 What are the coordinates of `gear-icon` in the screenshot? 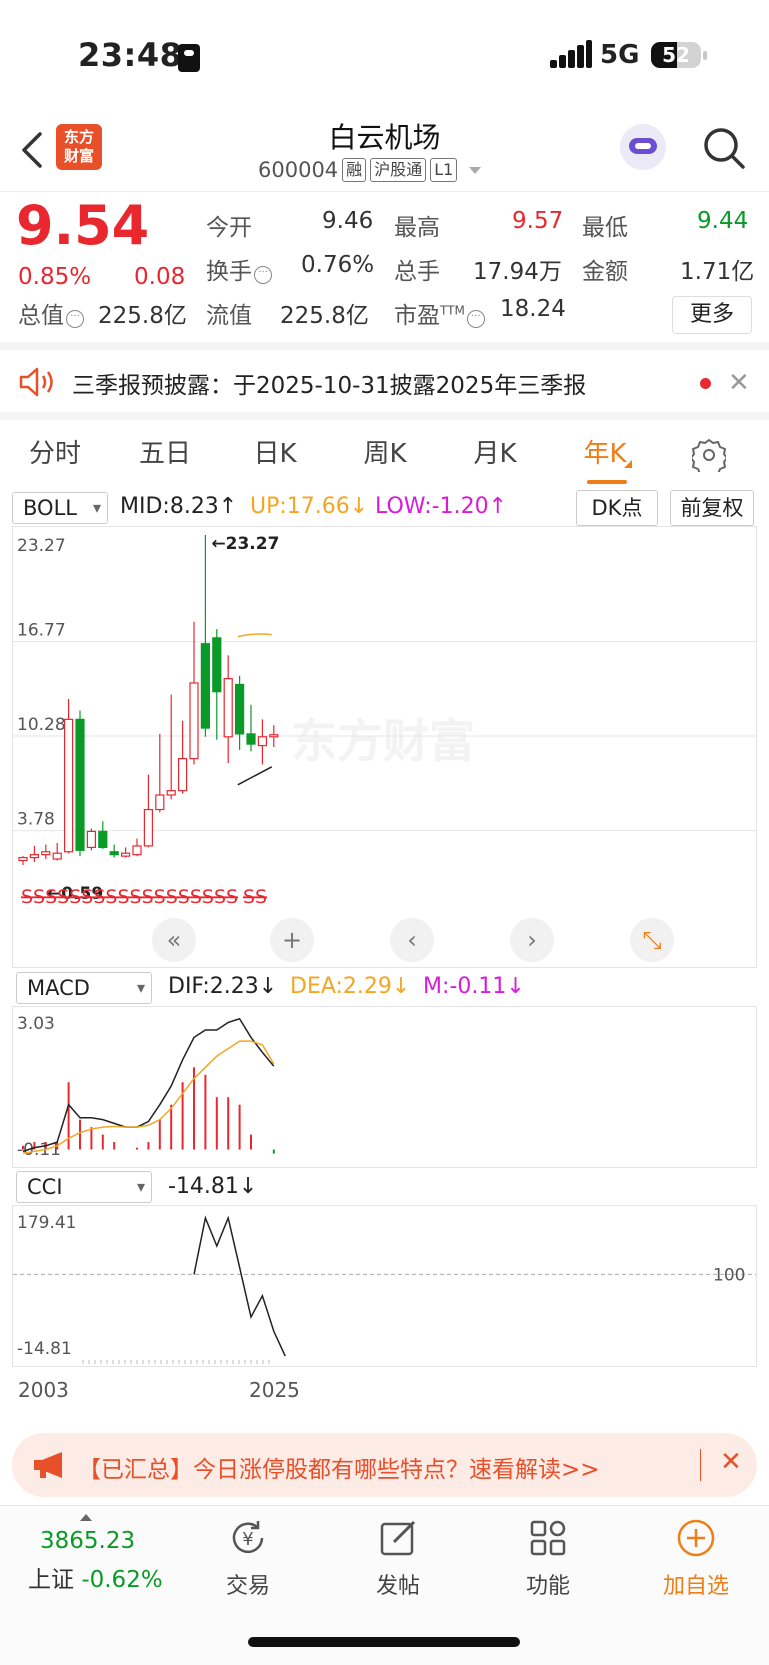 It's located at (709, 455).